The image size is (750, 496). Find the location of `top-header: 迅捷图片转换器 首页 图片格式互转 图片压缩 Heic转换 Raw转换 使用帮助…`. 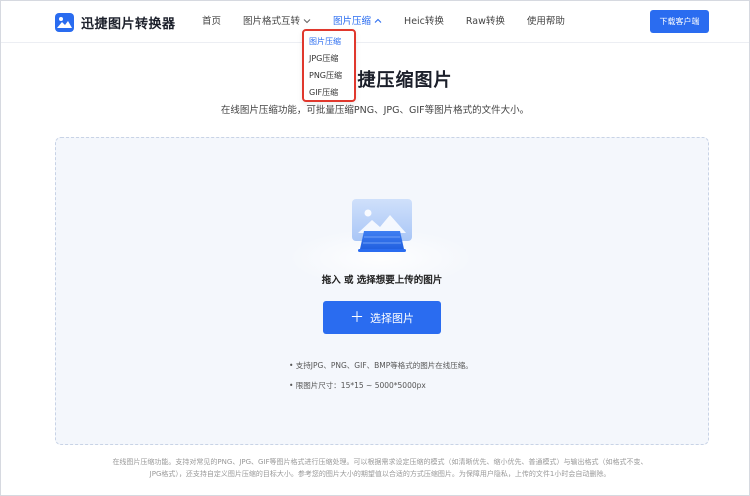

top-header: 迅捷图片转换器 首页 图片格式互转 图片压缩 Heic转换 Raw转换 使用帮助… is located at coordinates (375, 22).